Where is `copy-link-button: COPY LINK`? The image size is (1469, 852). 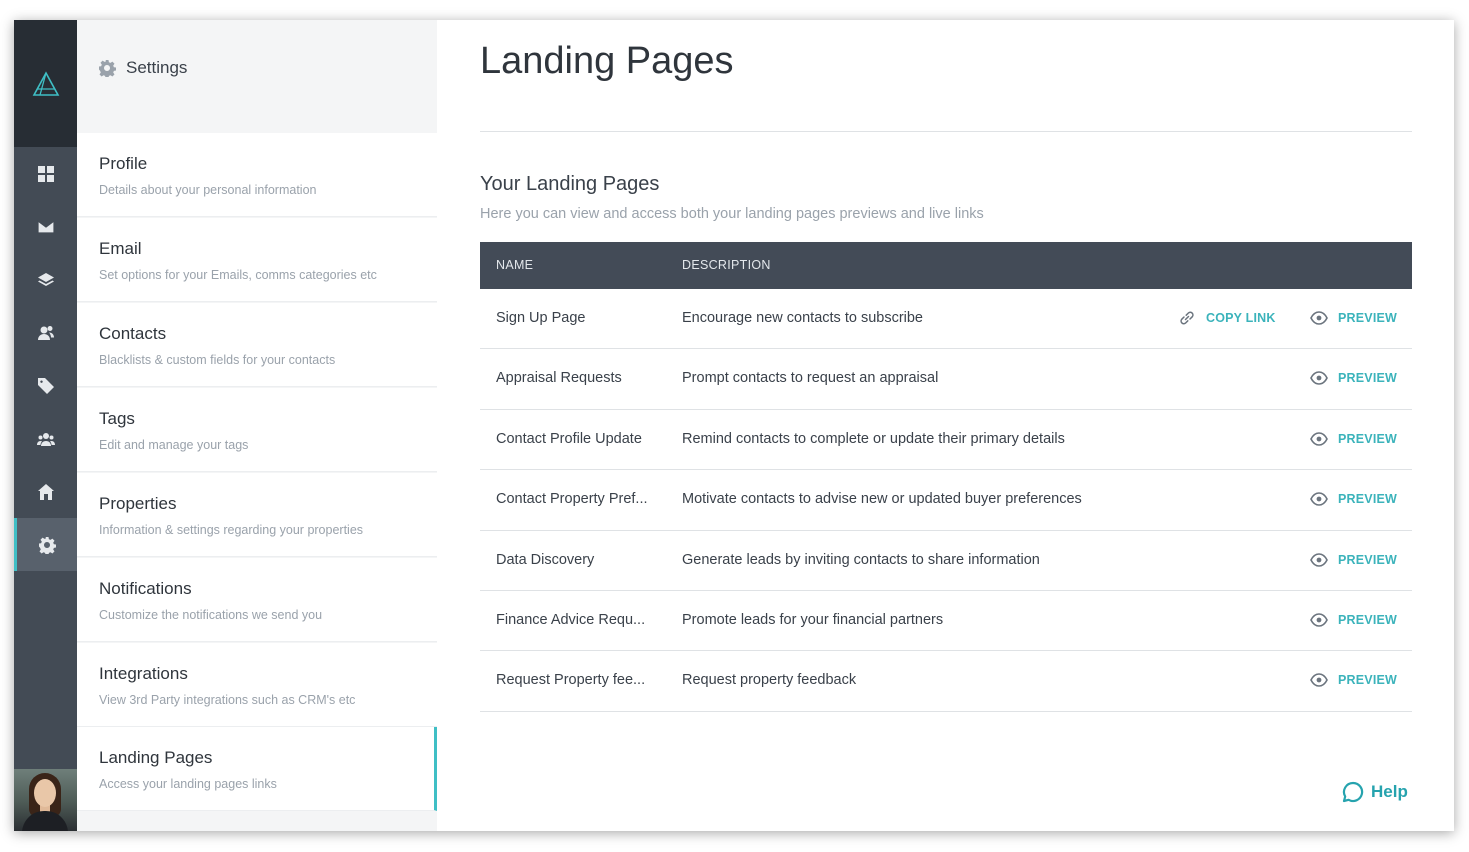
copy-link-button: COPY LINK is located at coordinates (1227, 318).